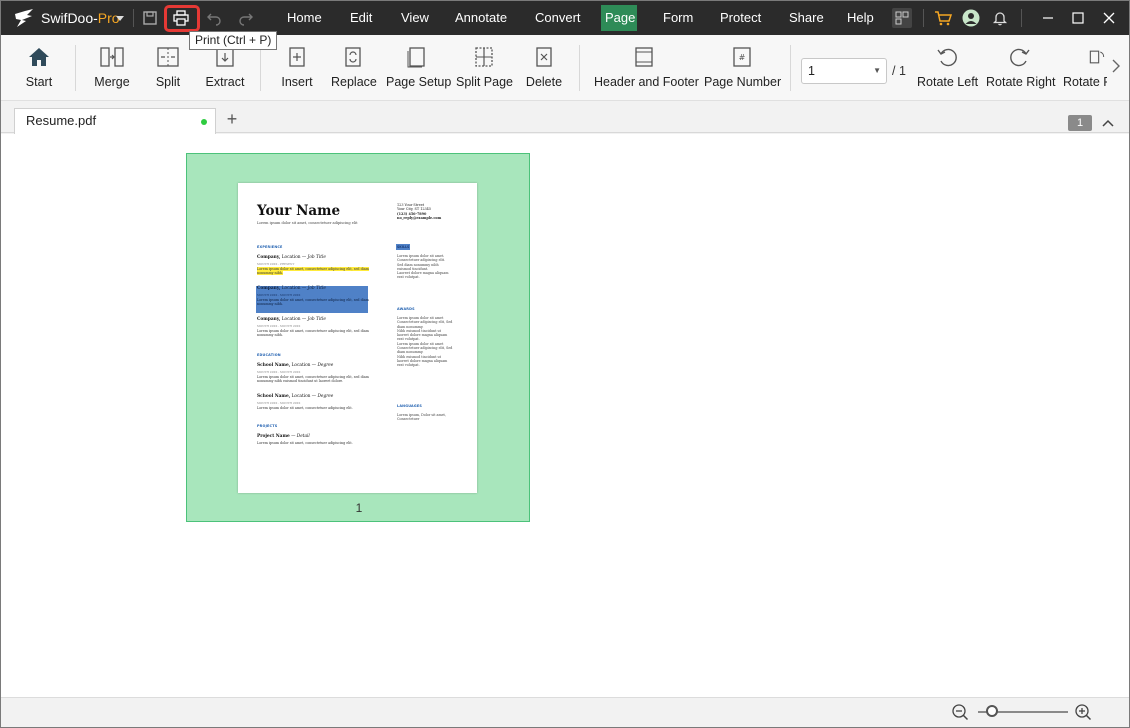 This screenshot has width=1130, height=728. What do you see at coordinates (859, 18) in the screenshot?
I see `menu-help: Help` at bounding box center [859, 18].